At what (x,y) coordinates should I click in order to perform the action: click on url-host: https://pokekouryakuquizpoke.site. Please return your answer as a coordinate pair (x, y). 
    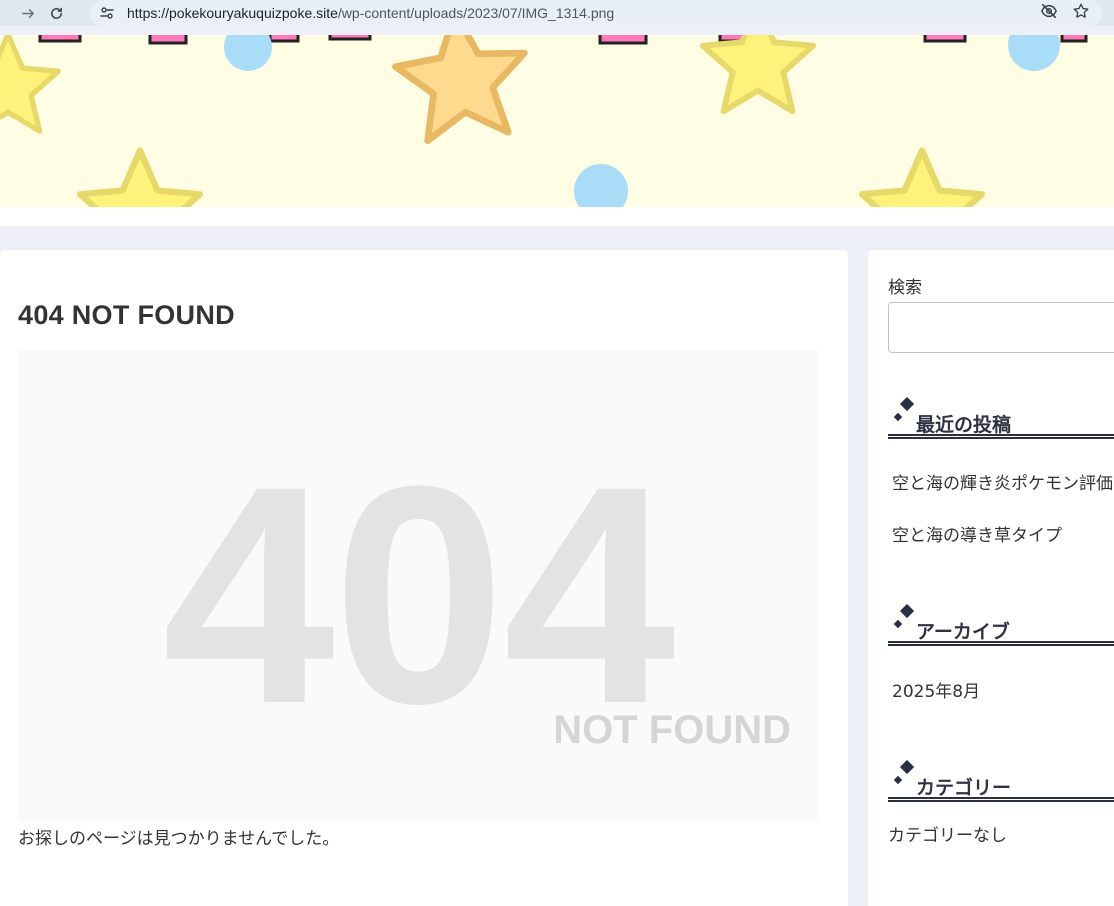
    Looking at the image, I should click on (232, 13).